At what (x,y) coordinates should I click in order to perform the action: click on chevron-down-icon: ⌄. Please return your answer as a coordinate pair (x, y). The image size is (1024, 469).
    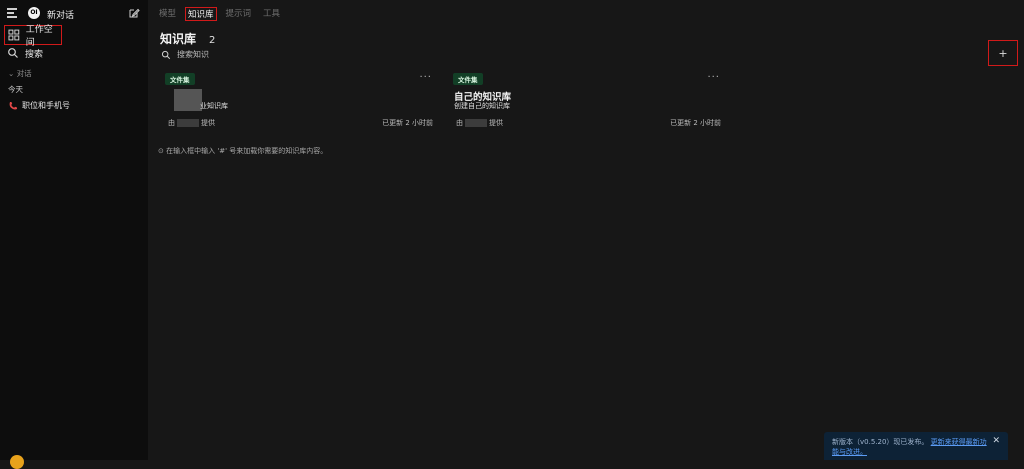
    Looking at the image, I should click on (11, 73).